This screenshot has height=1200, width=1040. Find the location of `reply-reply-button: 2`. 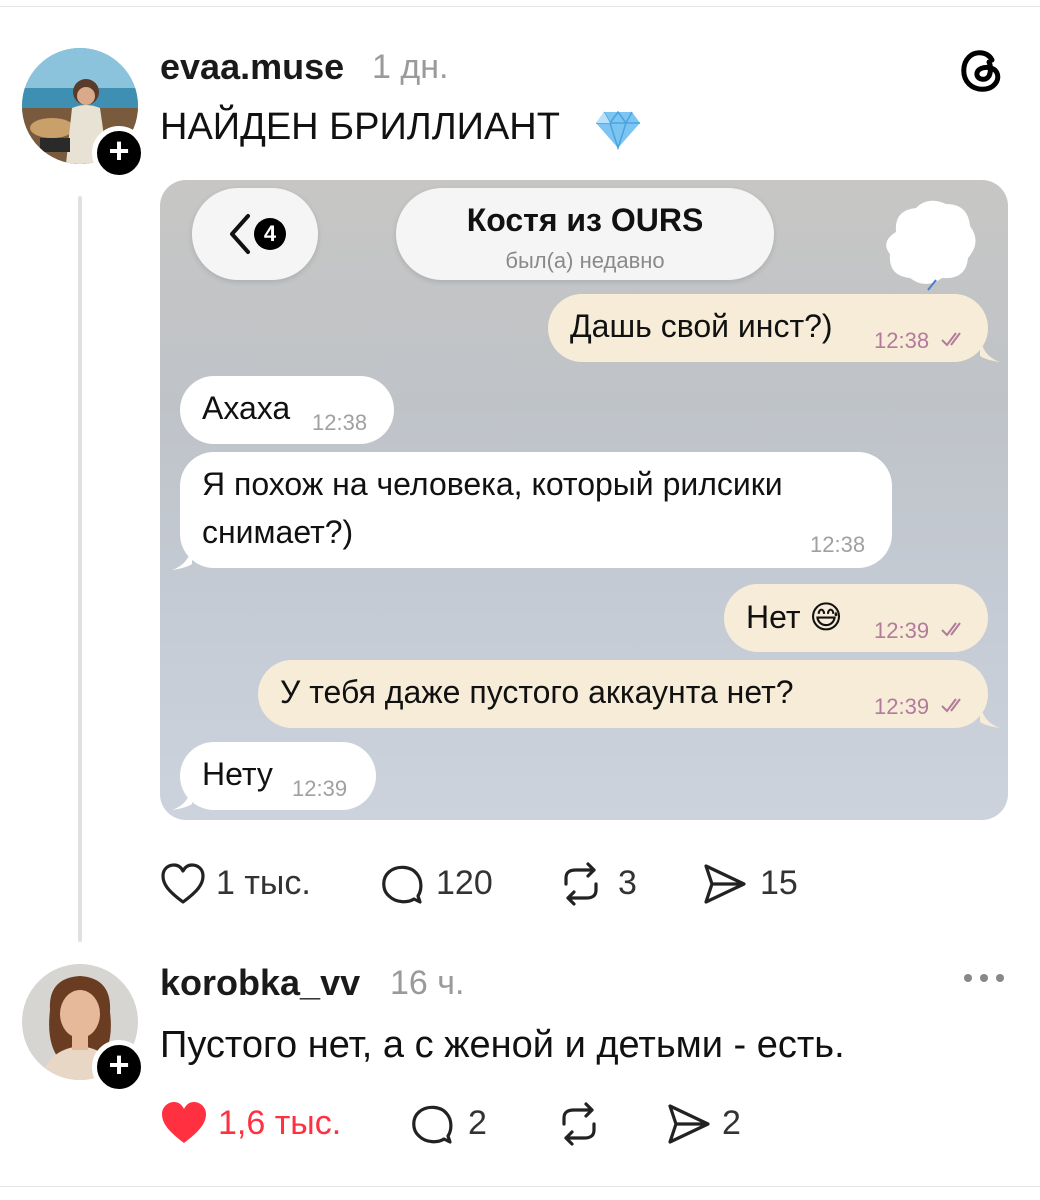

reply-reply-button: 2 is located at coordinates (455, 1124).